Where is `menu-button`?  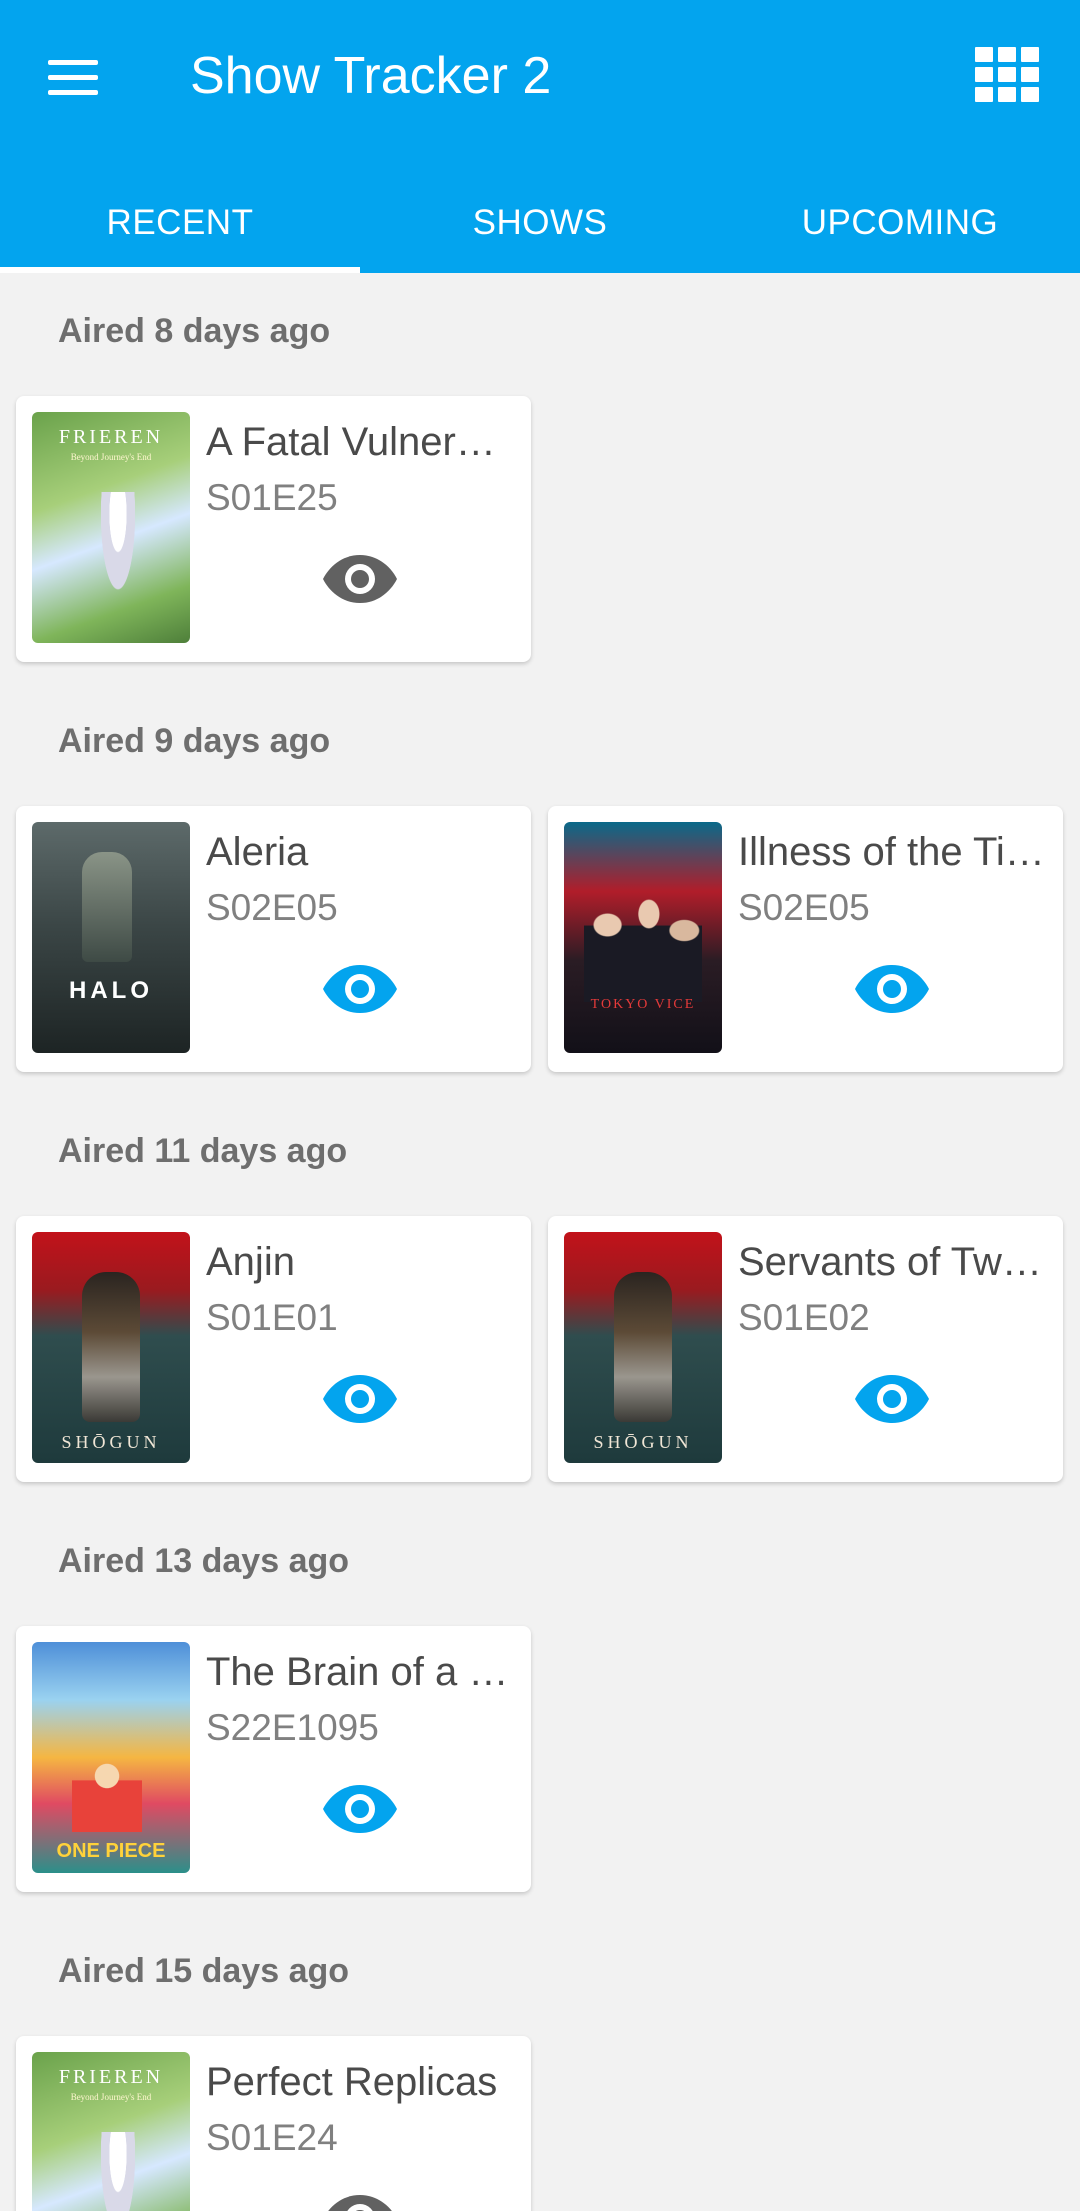
menu-button is located at coordinates (73, 77).